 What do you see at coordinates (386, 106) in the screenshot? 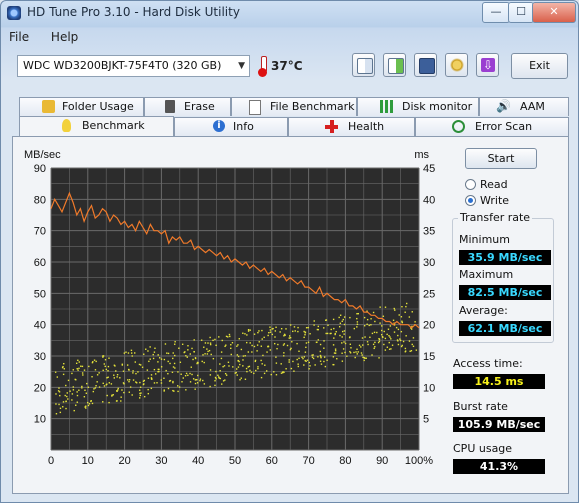
I see `bar-chart-icon` at bounding box center [386, 106].